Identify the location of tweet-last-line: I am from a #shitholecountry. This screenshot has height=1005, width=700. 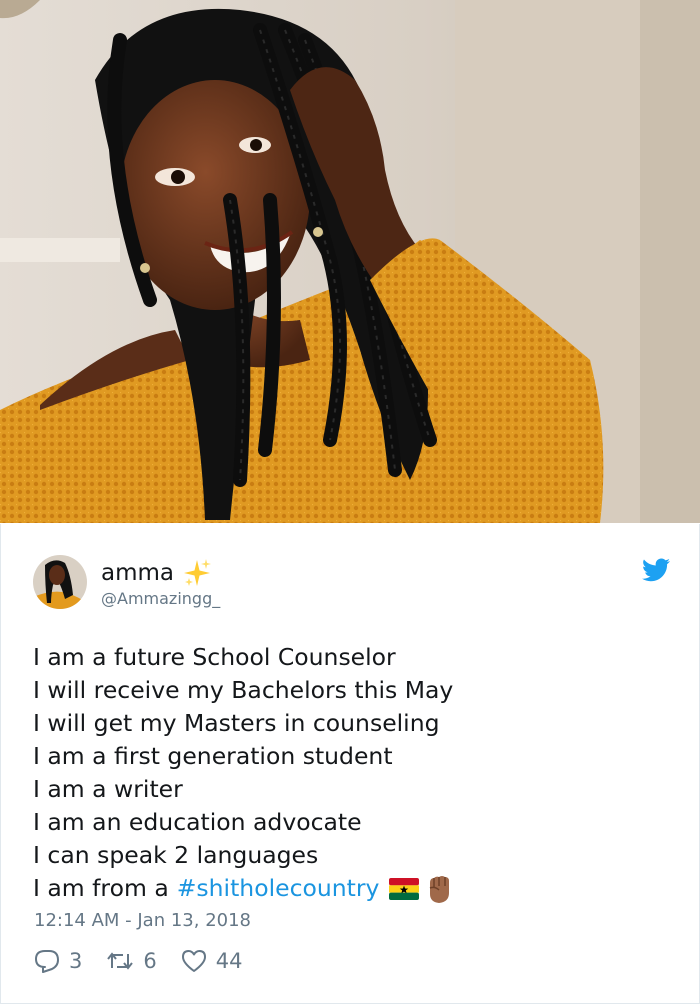
(244, 888).